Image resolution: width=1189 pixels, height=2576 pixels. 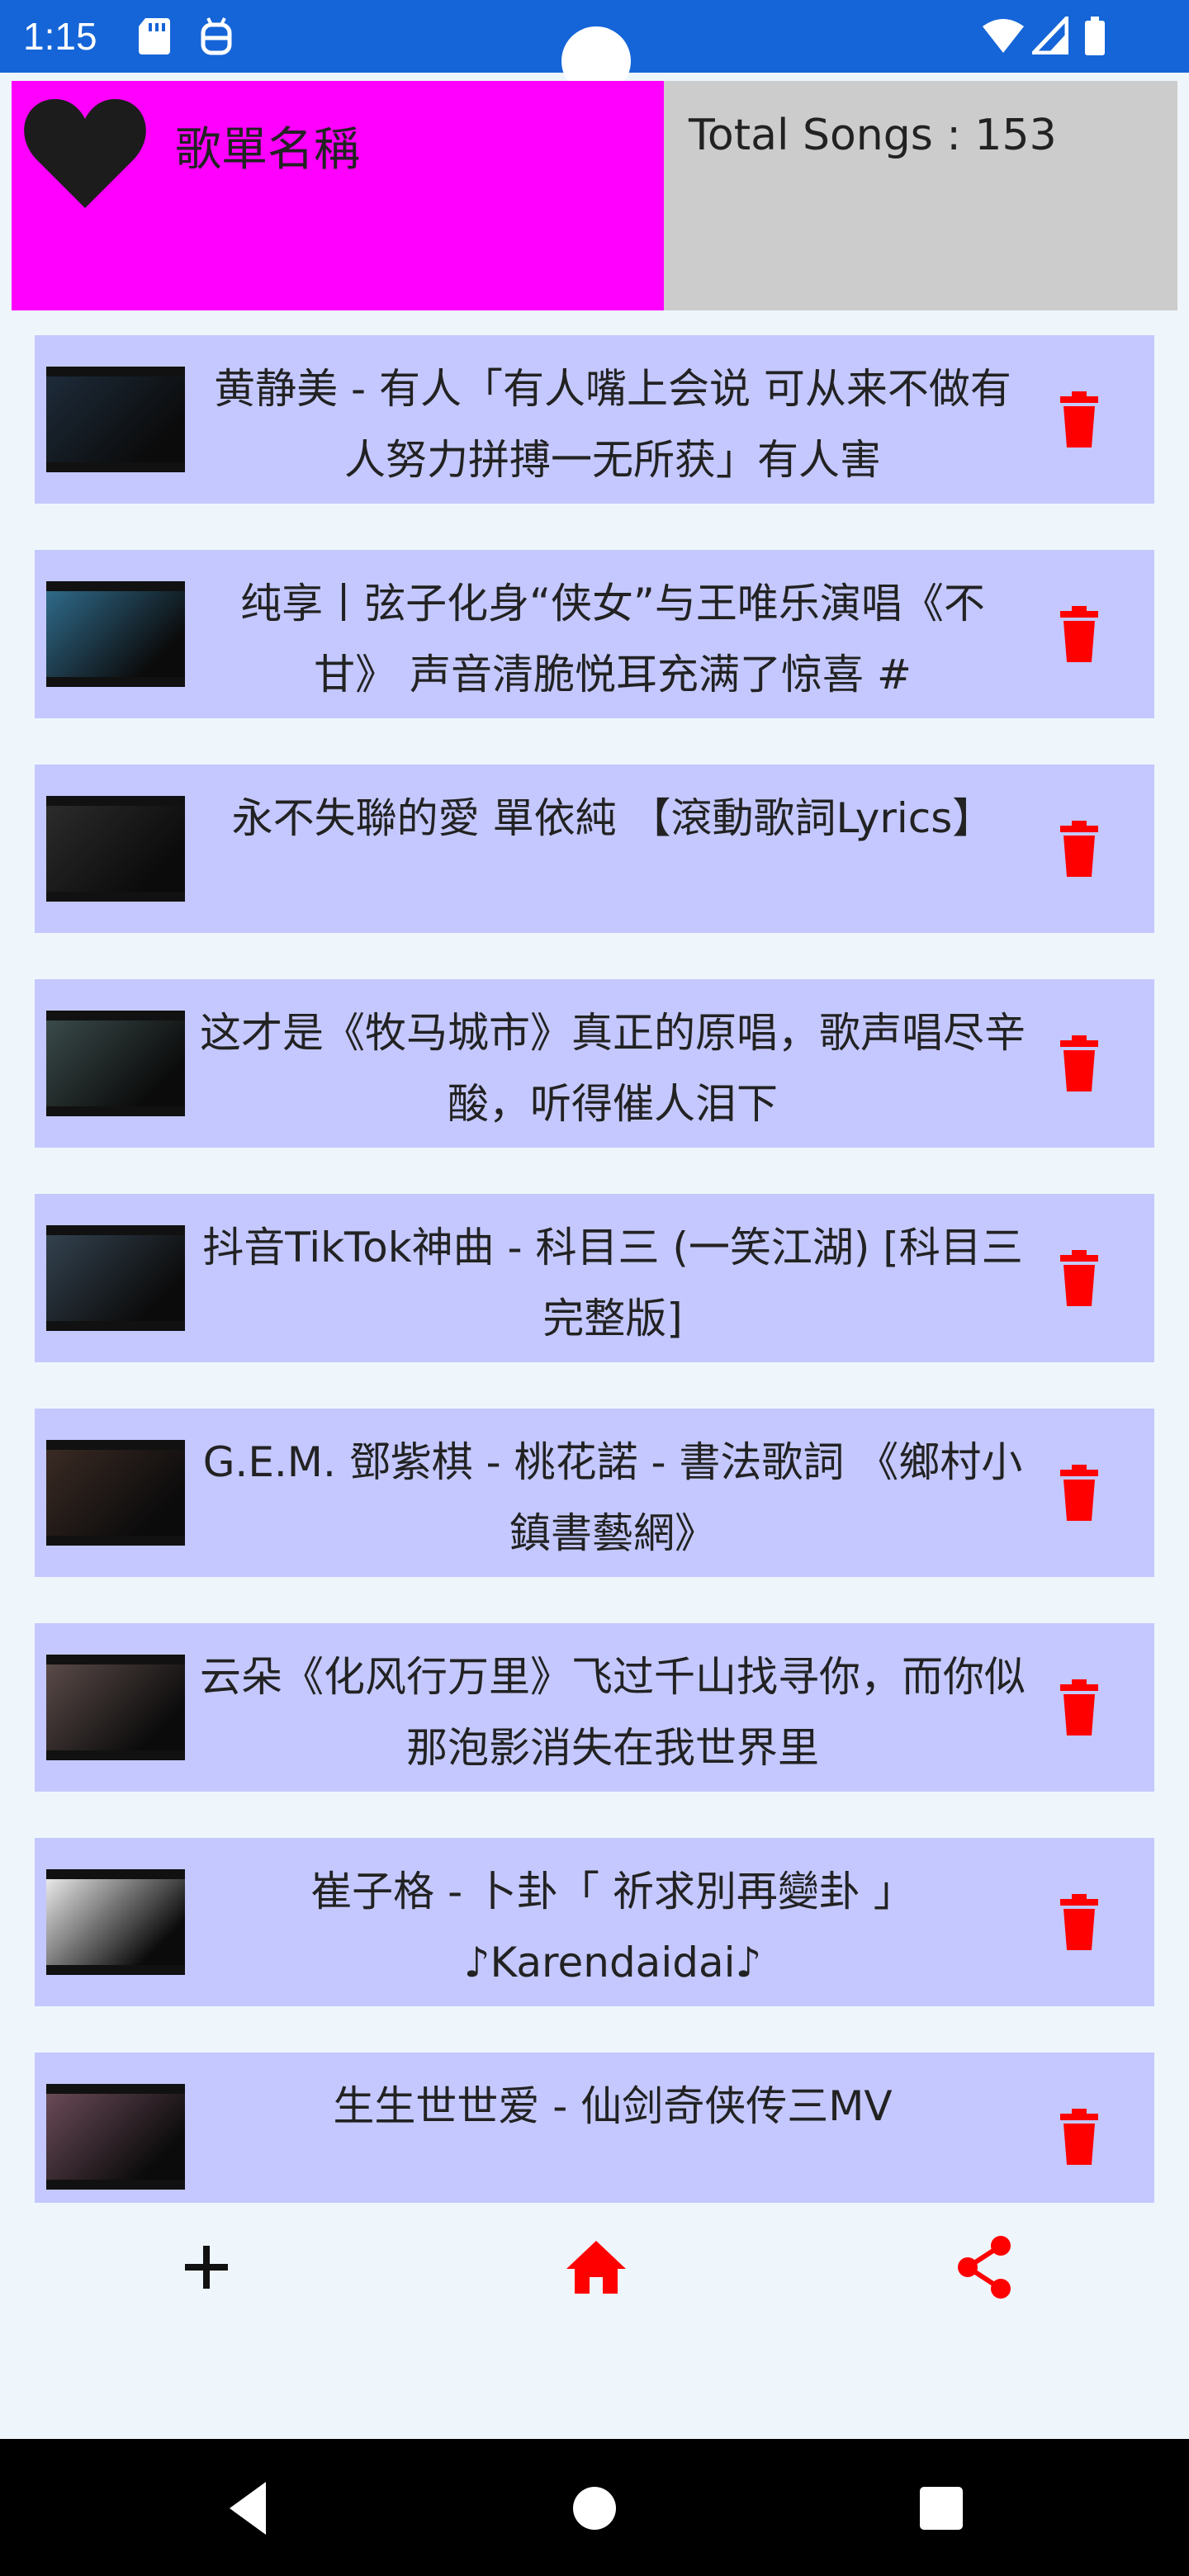 I want to click on song-title: 永不失聯的愛 單依純 【滾動歌詞Lyrics】, so click(x=613, y=853).